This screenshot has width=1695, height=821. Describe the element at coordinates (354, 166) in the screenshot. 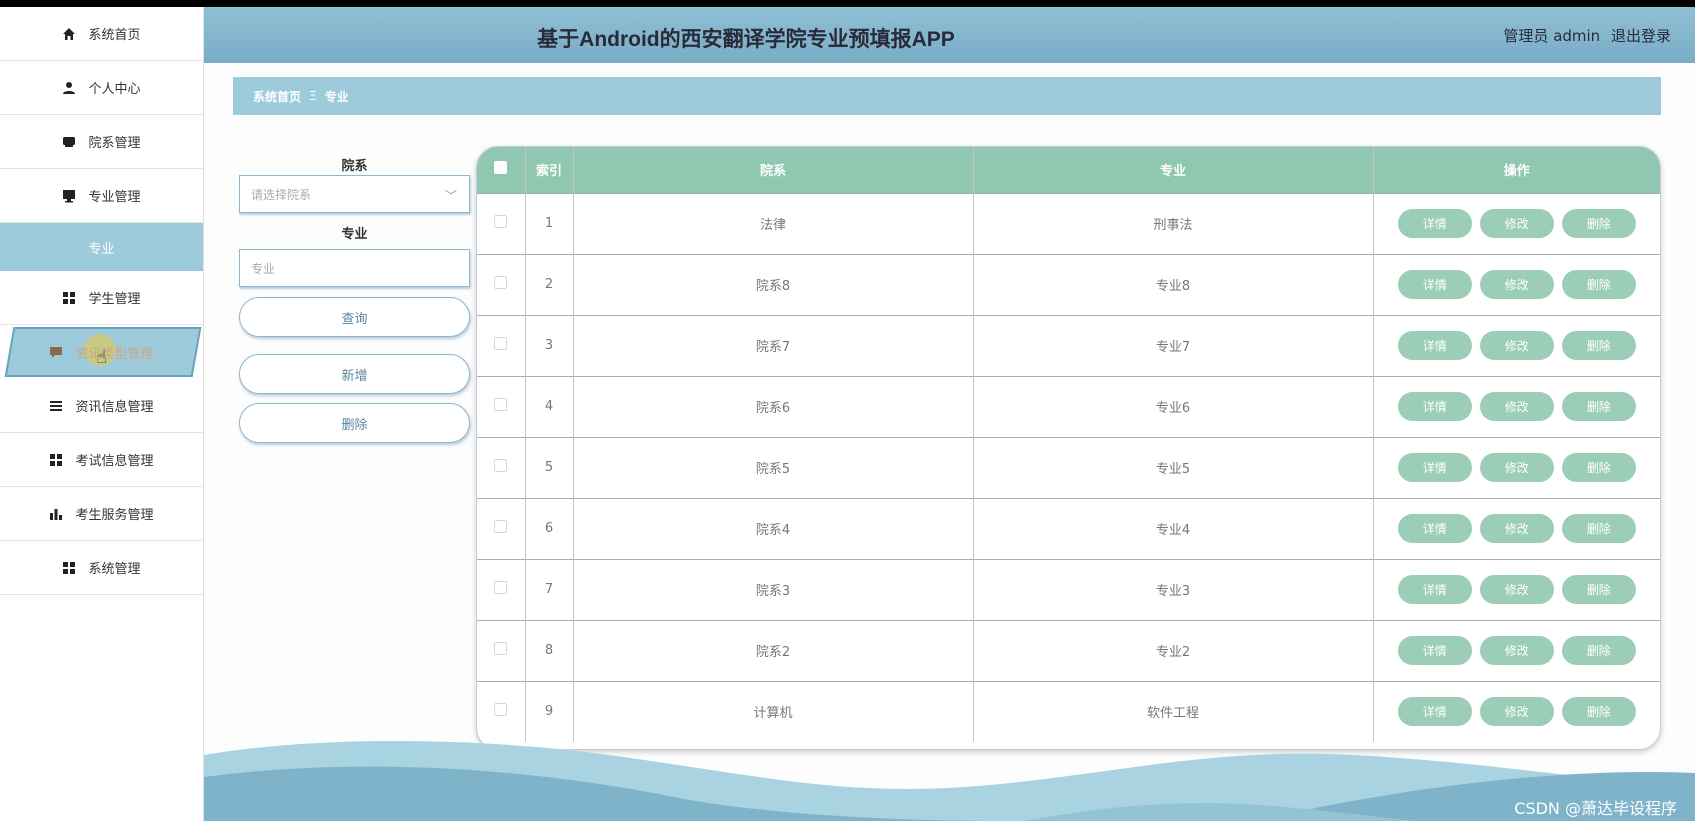

I see `dept-label: 院系` at that location.